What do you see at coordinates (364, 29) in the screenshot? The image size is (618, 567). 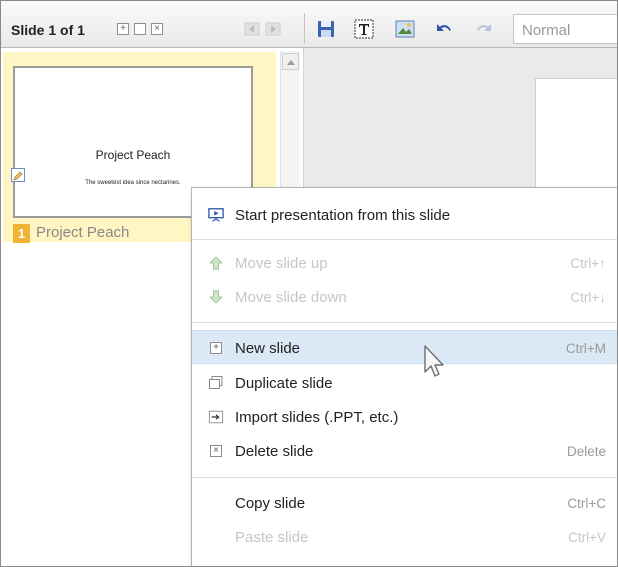 I see `text-box-icon` at bounding box center [364, 29].